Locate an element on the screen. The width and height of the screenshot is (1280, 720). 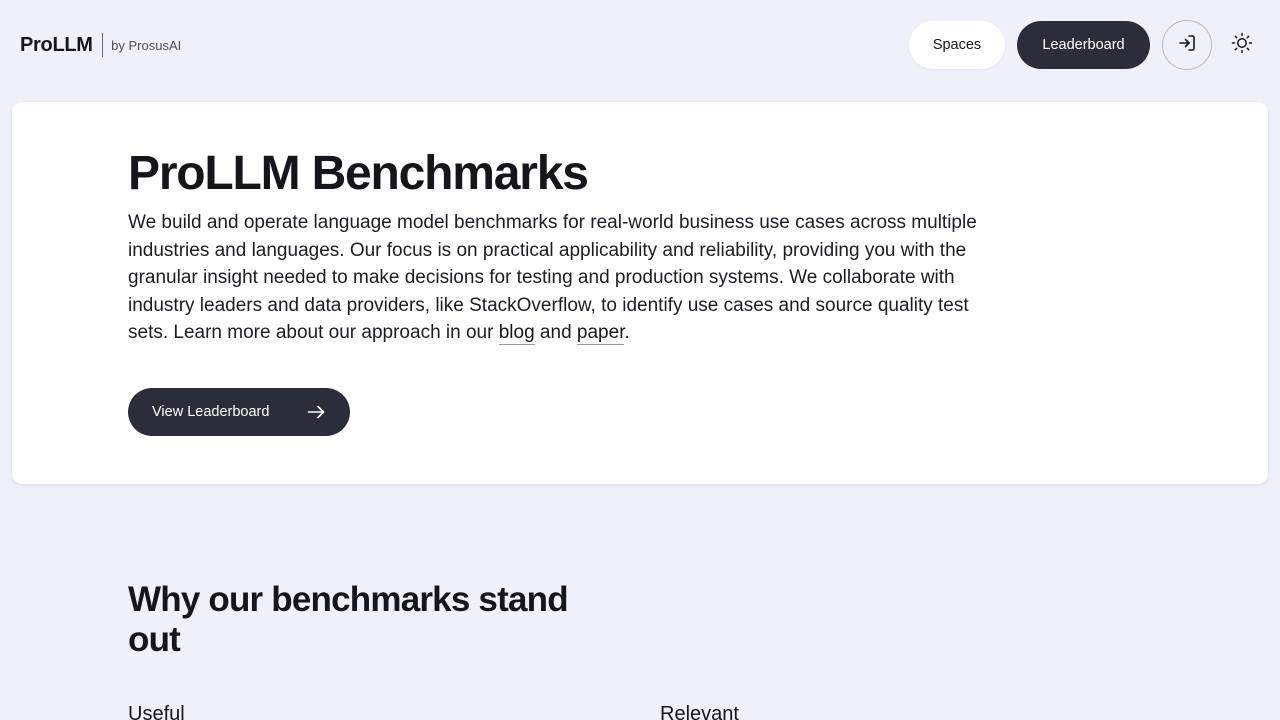
spaces-button-label: Spaces is located at coordinates (957, 45).